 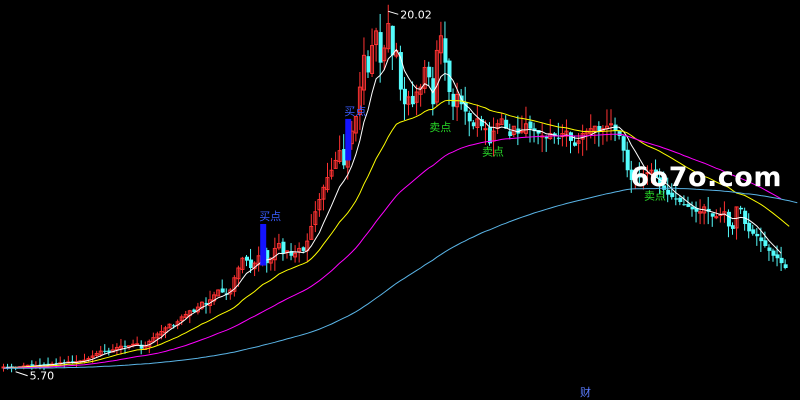 What do you see at coordinates (706, 177) in the screenshot?
I see `watermark: 6o7o.com` at bounding box center [706, 177].